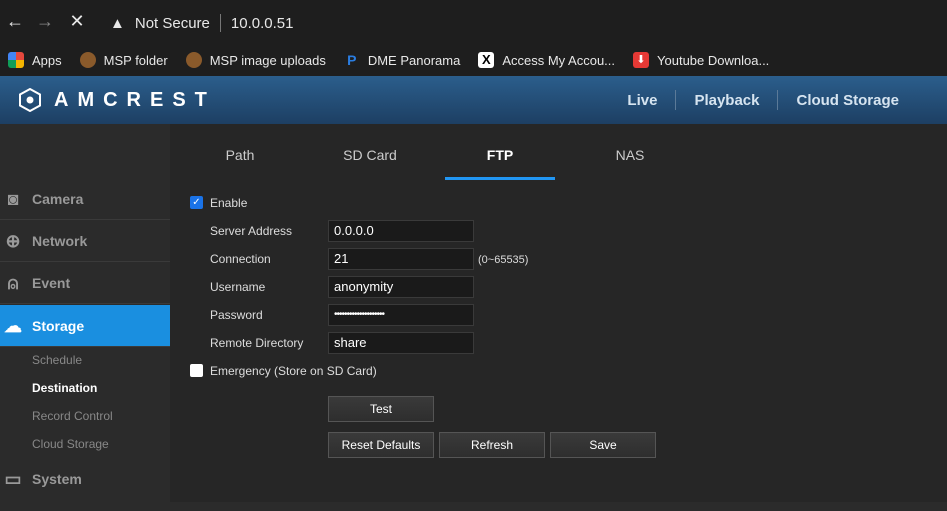 The height and width of the screenshot is (511, 947). I want to click on stop-loading-icon: ✕, so click(77, 21).